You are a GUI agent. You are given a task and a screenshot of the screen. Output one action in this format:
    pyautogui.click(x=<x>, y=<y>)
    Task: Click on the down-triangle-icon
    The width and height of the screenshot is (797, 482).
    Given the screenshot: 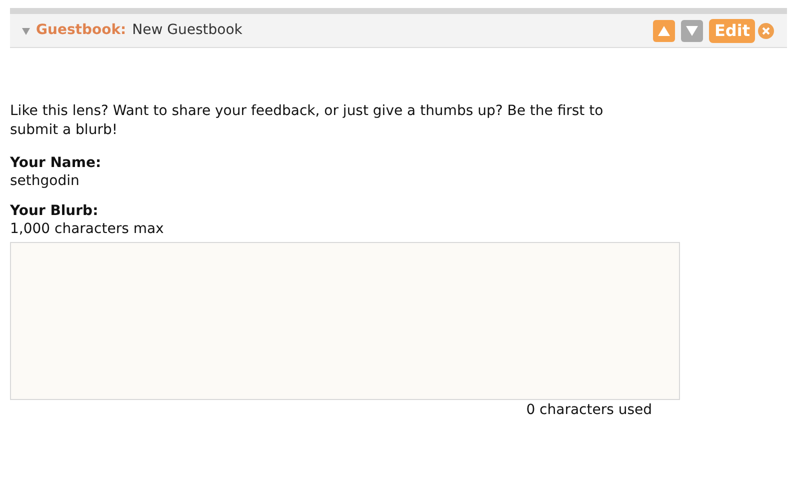 What is the action you would take?
    pyautogui.click(x=692, y=31)
    